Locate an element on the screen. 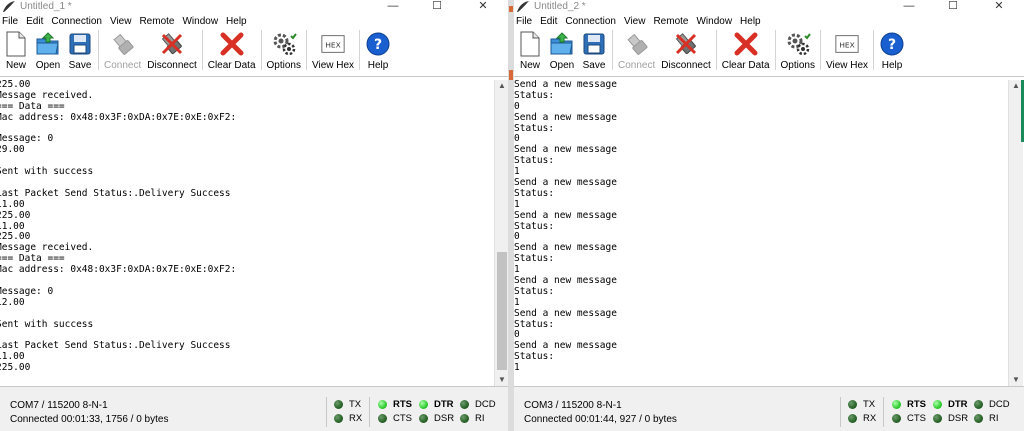  led-dsr-label: DSR is located at coordinates (958, 418).